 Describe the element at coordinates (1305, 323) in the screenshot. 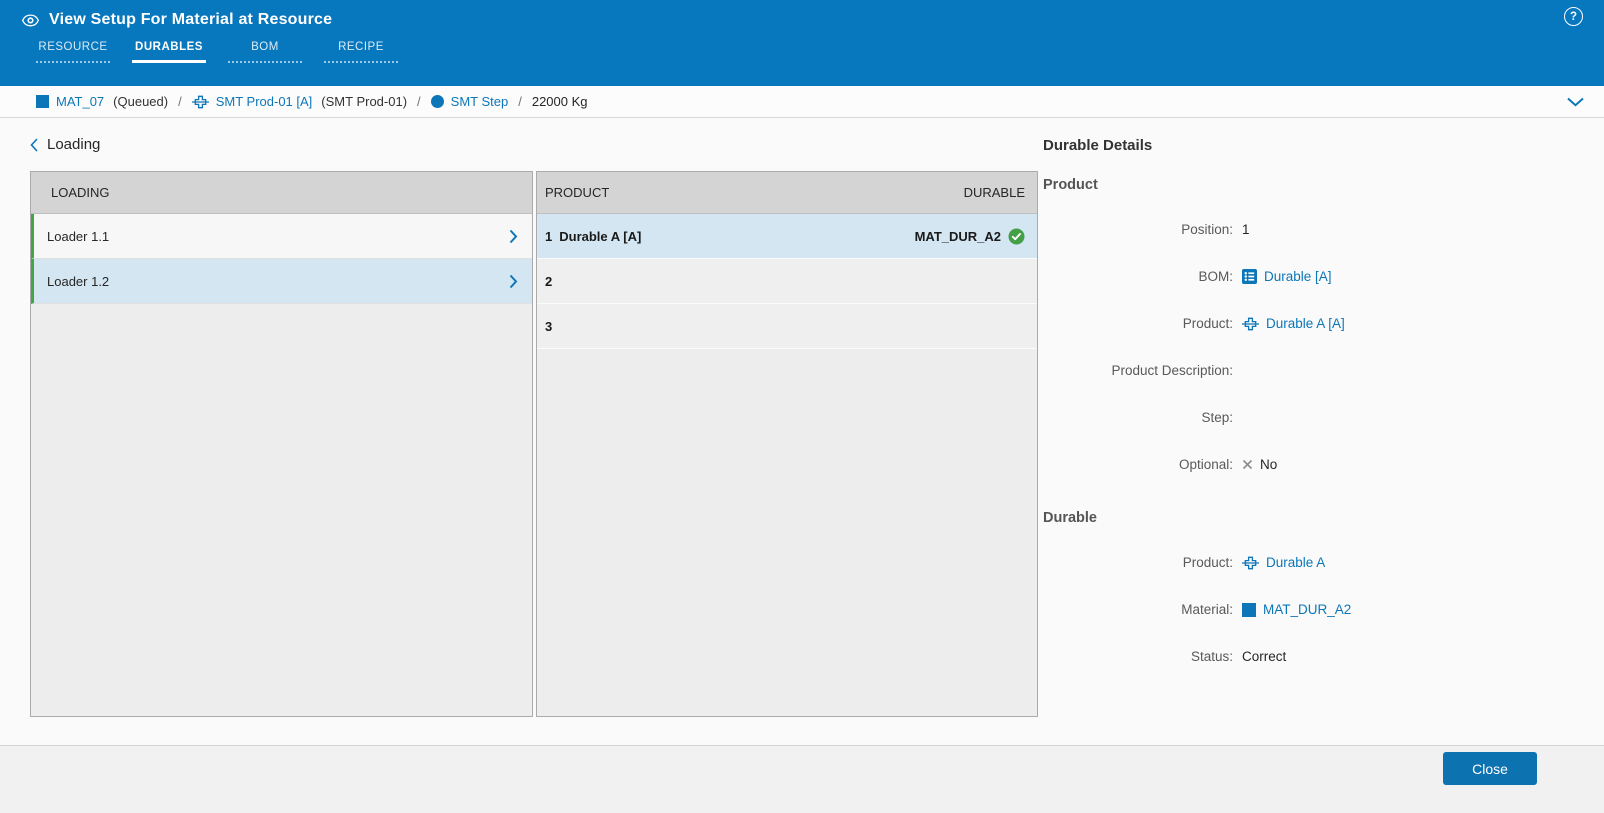

I see `product-link-label: Durable A [A]` at that location.